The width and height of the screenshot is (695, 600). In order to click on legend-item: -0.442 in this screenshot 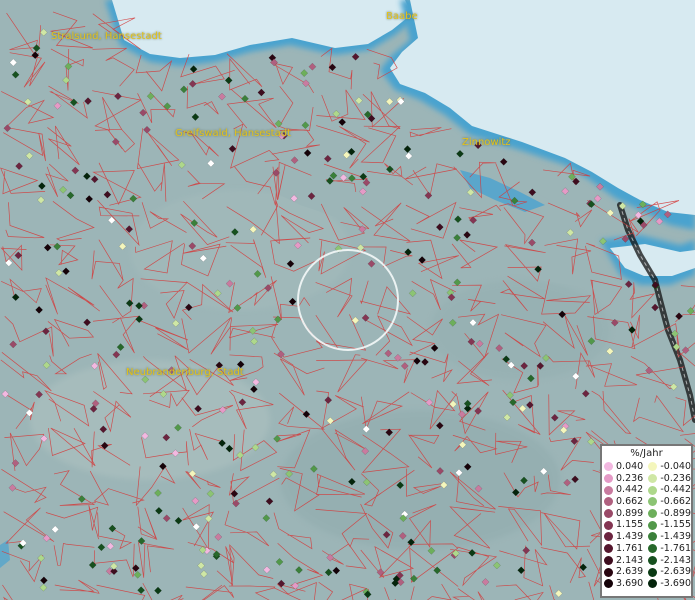, I will do `click(668, 490)`.